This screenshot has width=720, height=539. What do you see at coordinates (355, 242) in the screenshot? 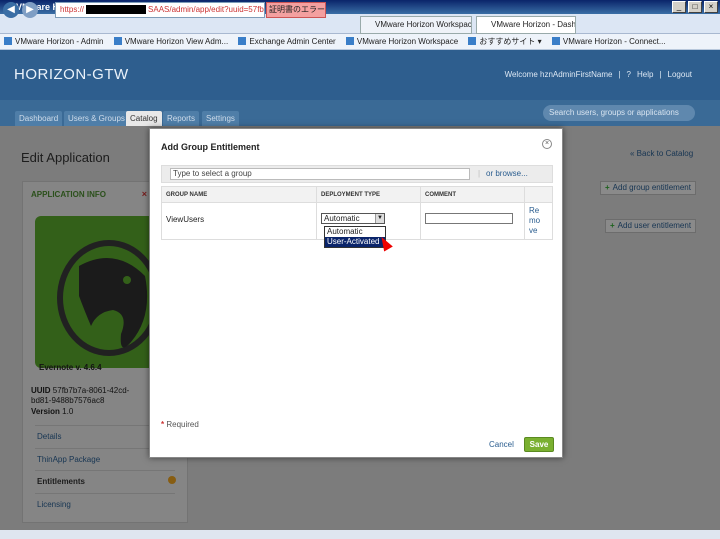
I see `dropdown-option-user-activated: User-Activated` at bounding box center [355, 242].